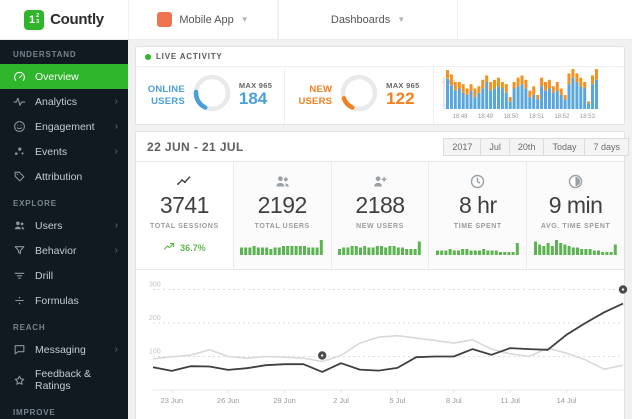 This screenshot has width=632, height=419. I want to click on live-activity-header: LIVE ACTIVITY, so click(380, 57).